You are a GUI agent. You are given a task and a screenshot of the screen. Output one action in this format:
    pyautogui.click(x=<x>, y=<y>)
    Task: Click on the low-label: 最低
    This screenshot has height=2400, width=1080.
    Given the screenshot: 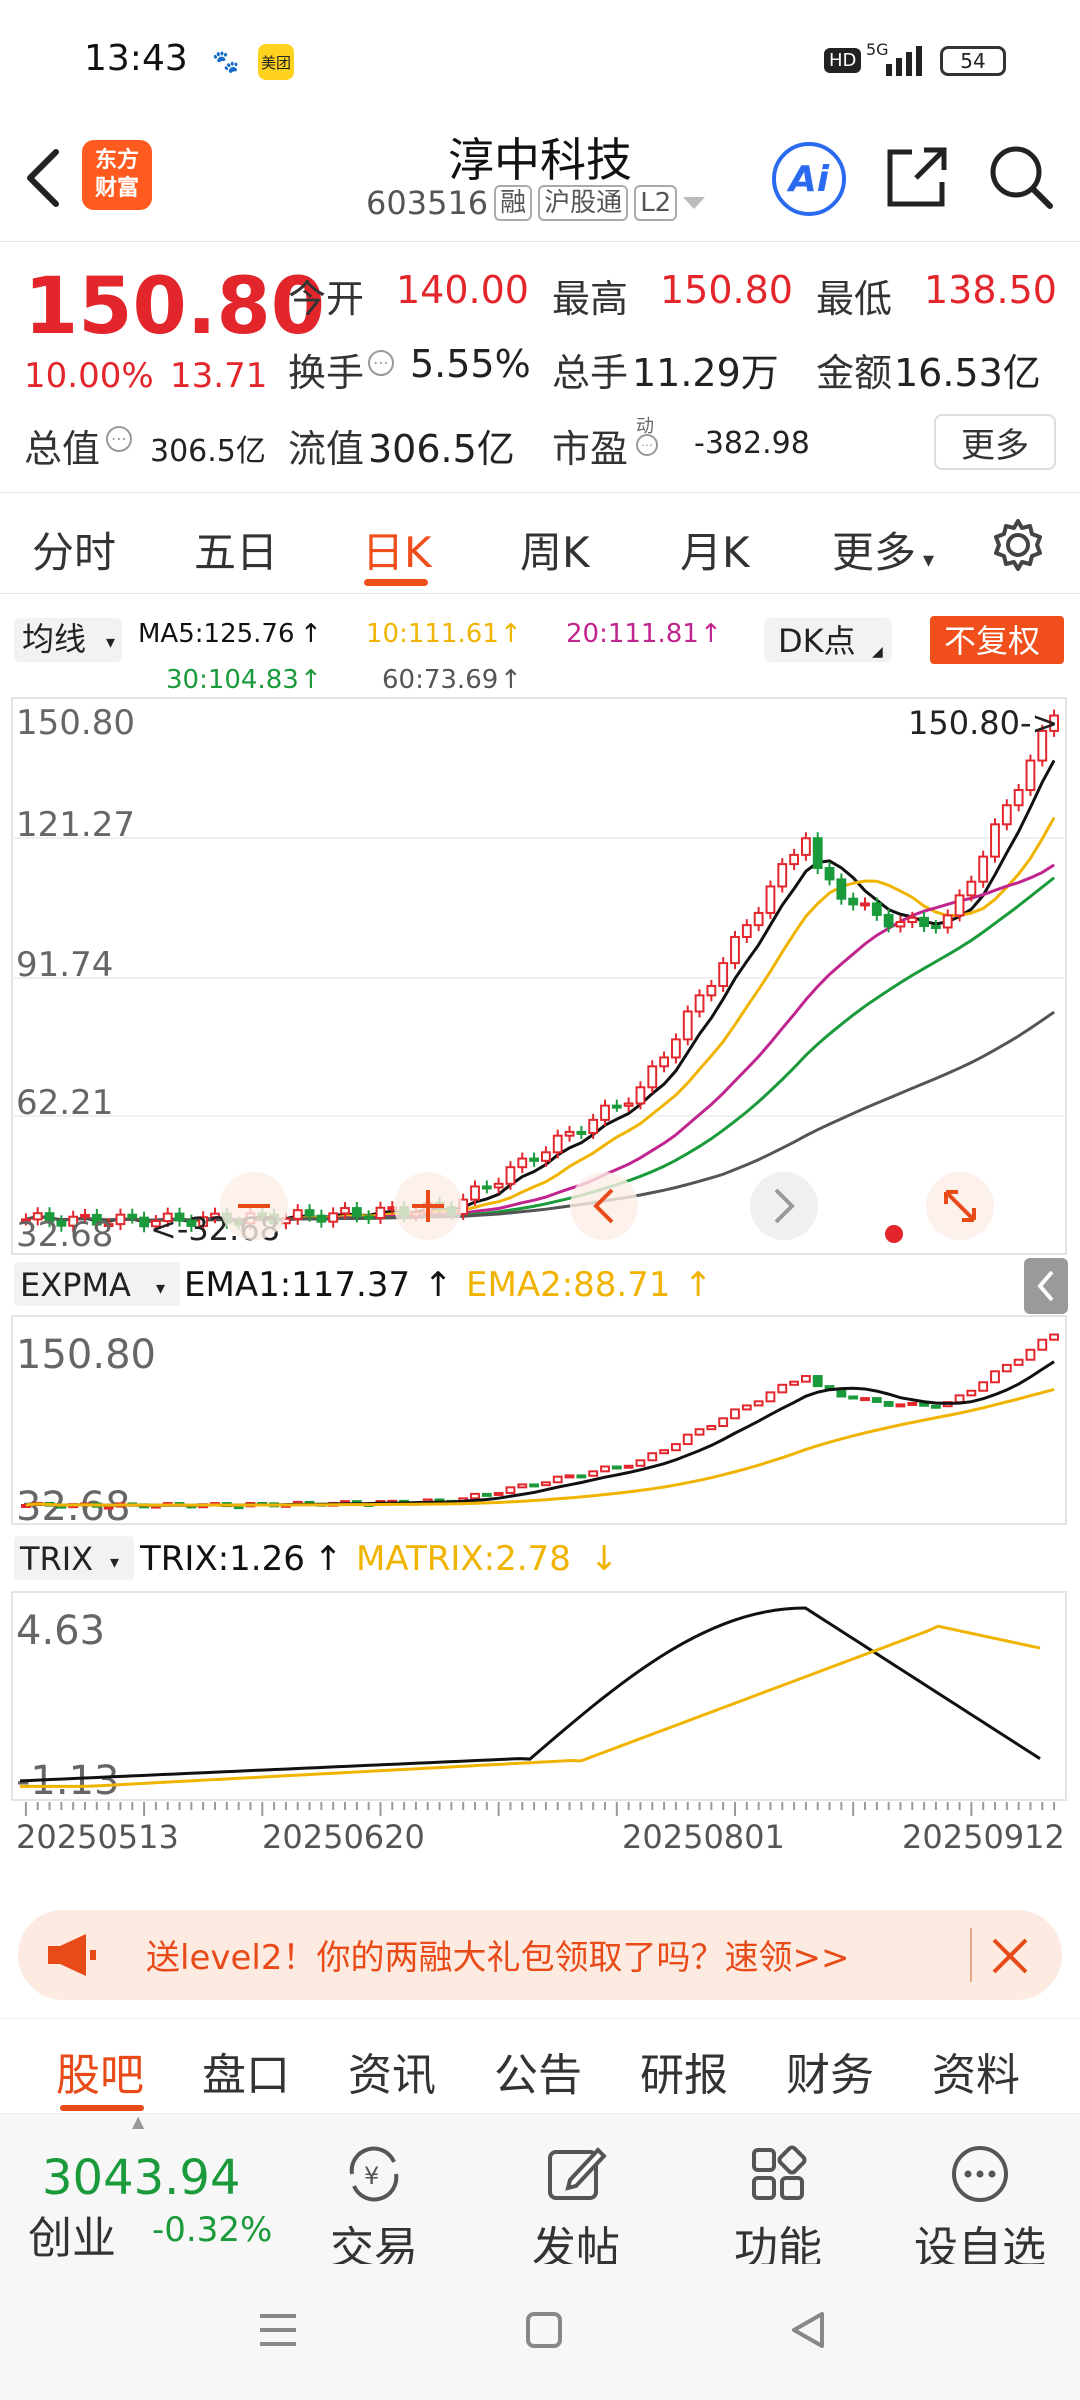 What is the action you would take?
    pyautogui.click(x=854, y=299)
    